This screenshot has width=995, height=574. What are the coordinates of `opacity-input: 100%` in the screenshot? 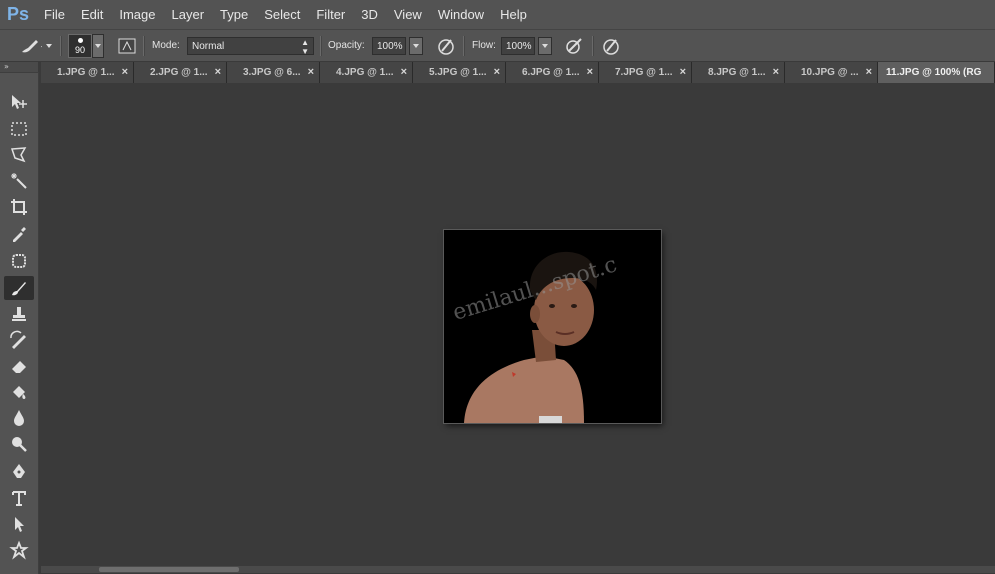 It's located at (389, 45).